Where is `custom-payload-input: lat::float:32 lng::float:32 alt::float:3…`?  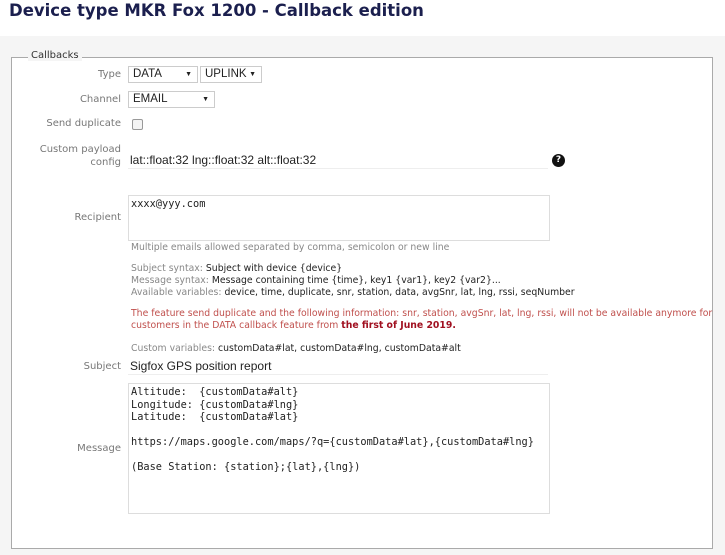 custom-payload-input: lat::float:32 lng::float:32 alt::float:3… is located at coordinates (338, 160).